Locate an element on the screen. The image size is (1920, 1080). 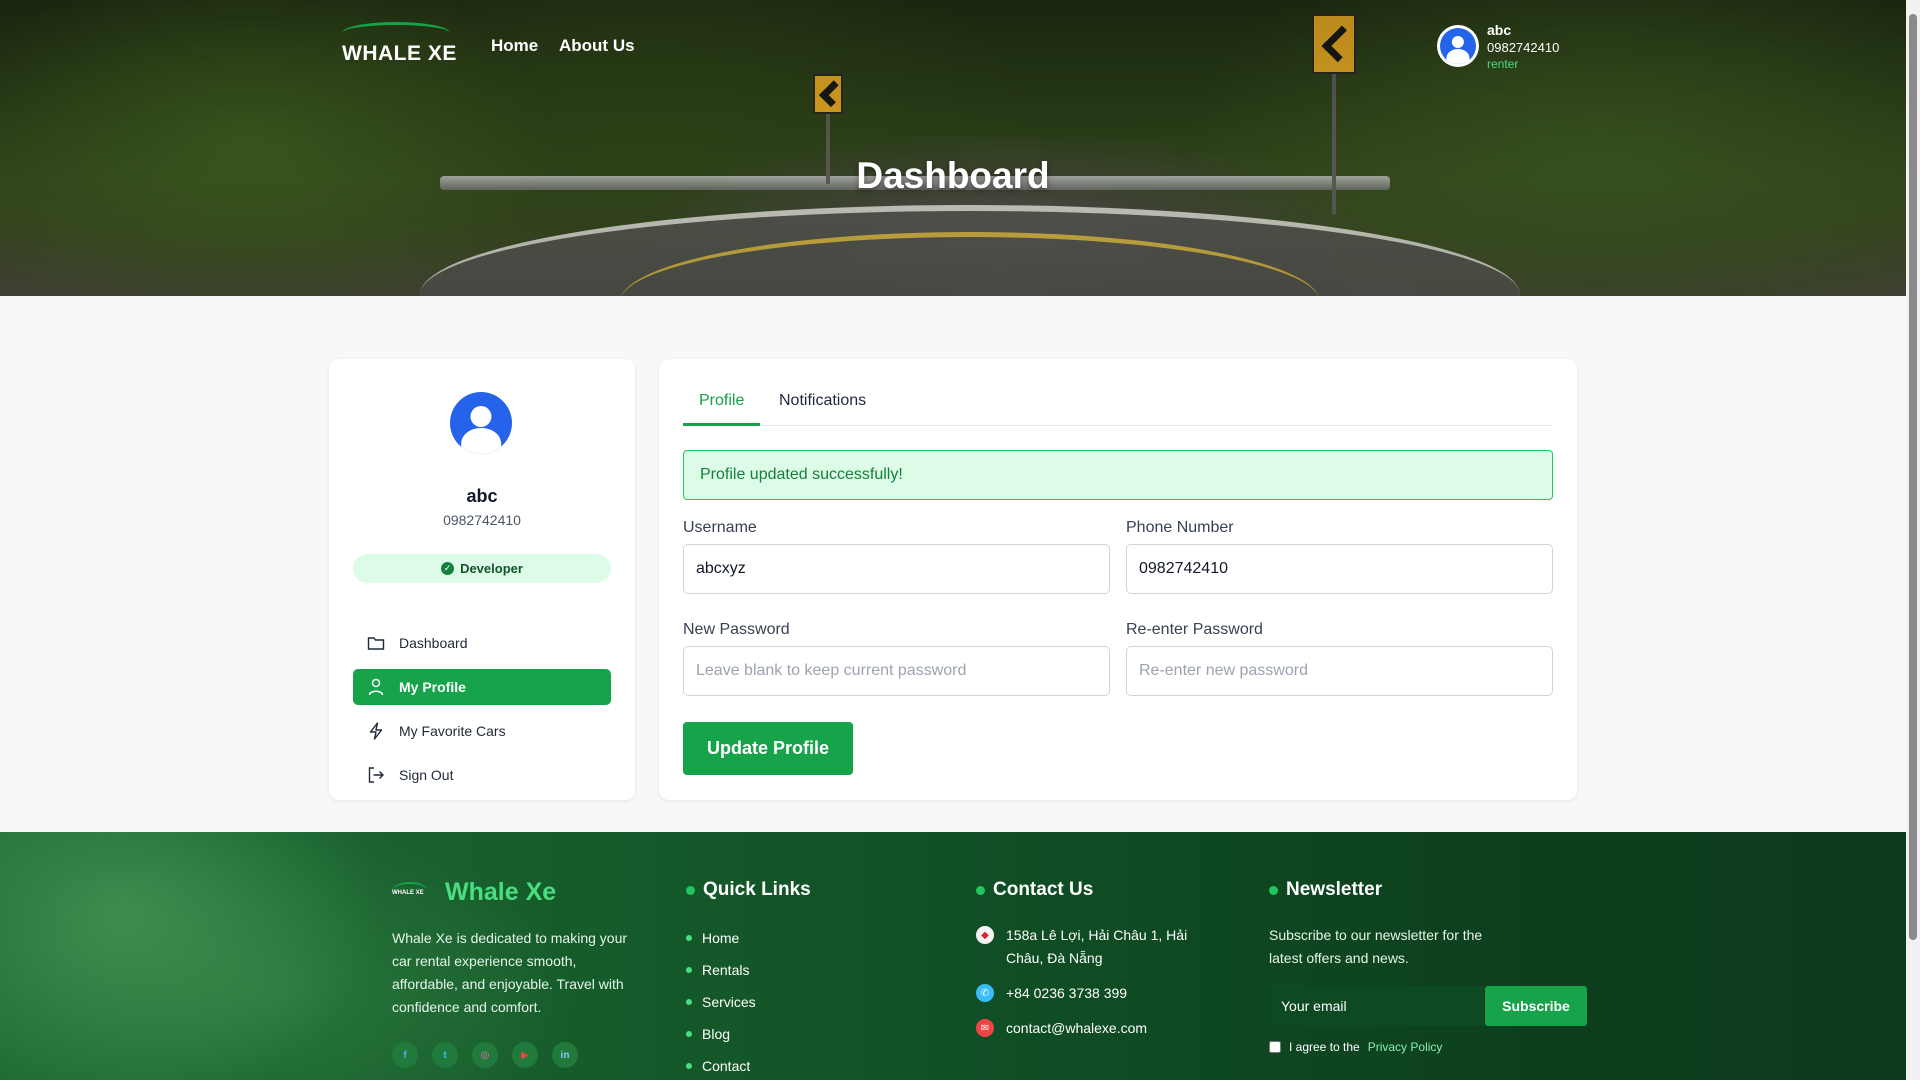
profile-name: abc is located at coordinates (482, 496).